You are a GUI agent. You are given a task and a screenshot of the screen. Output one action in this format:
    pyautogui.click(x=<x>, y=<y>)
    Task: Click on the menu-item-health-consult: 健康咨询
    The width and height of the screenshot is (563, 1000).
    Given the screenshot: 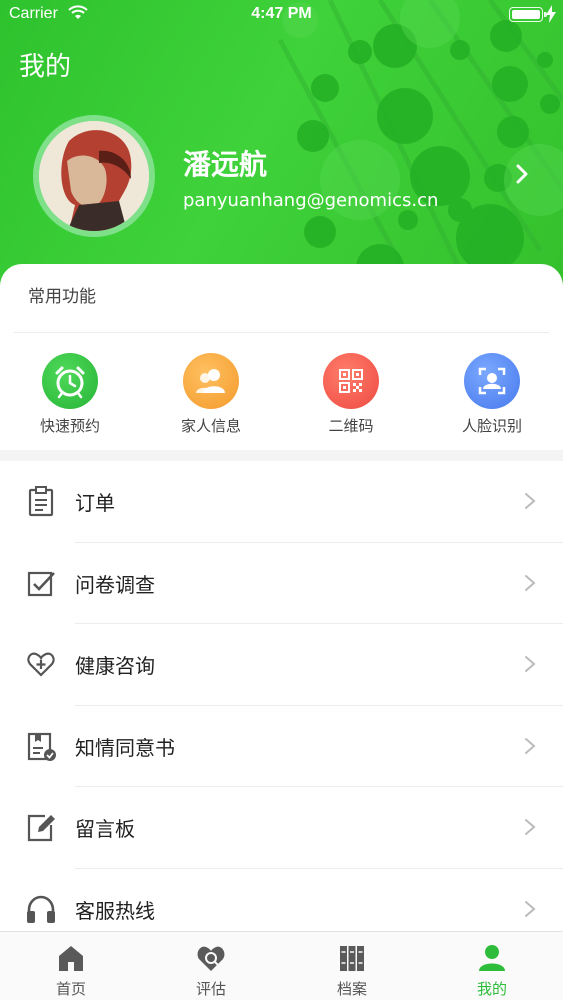 What is the action you would take?
    pyautogui.click(x=281, y=665)
    